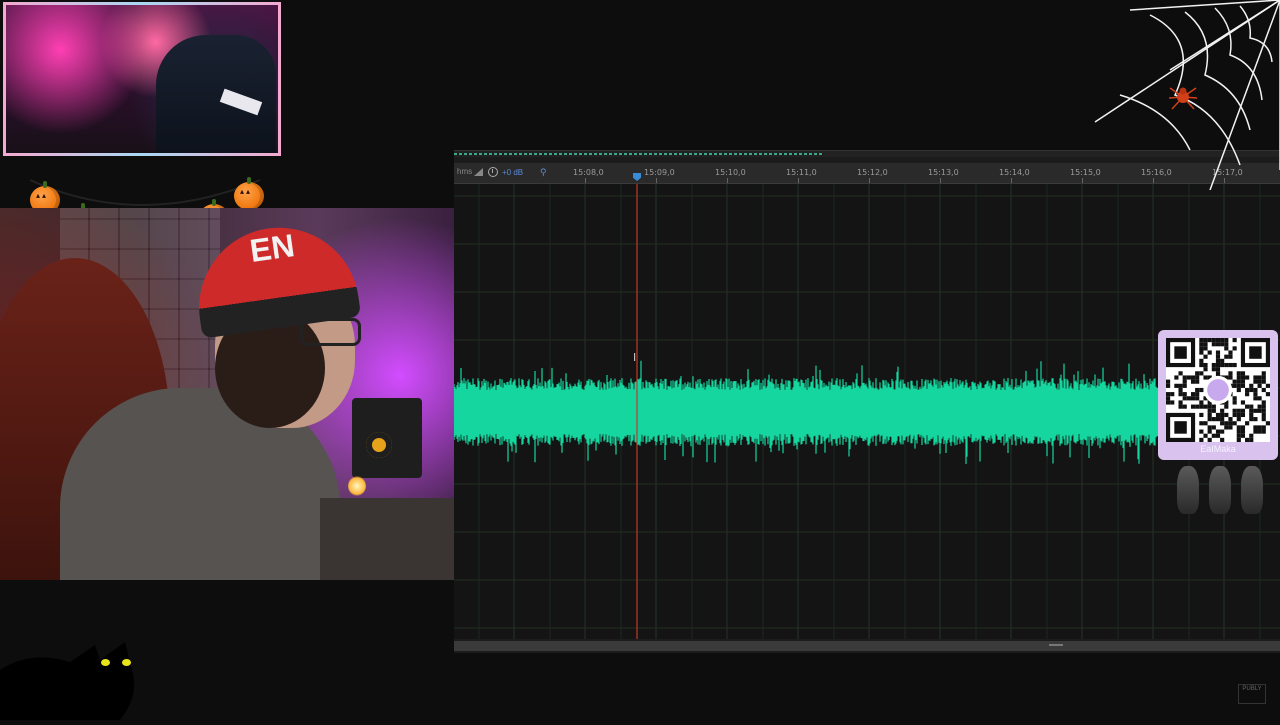 This screenshot has height=725, width=1280. What do you see at coordinates (216, 94) in the screenshot?
I see `person-silhouette` at bounding box center [216, 94].